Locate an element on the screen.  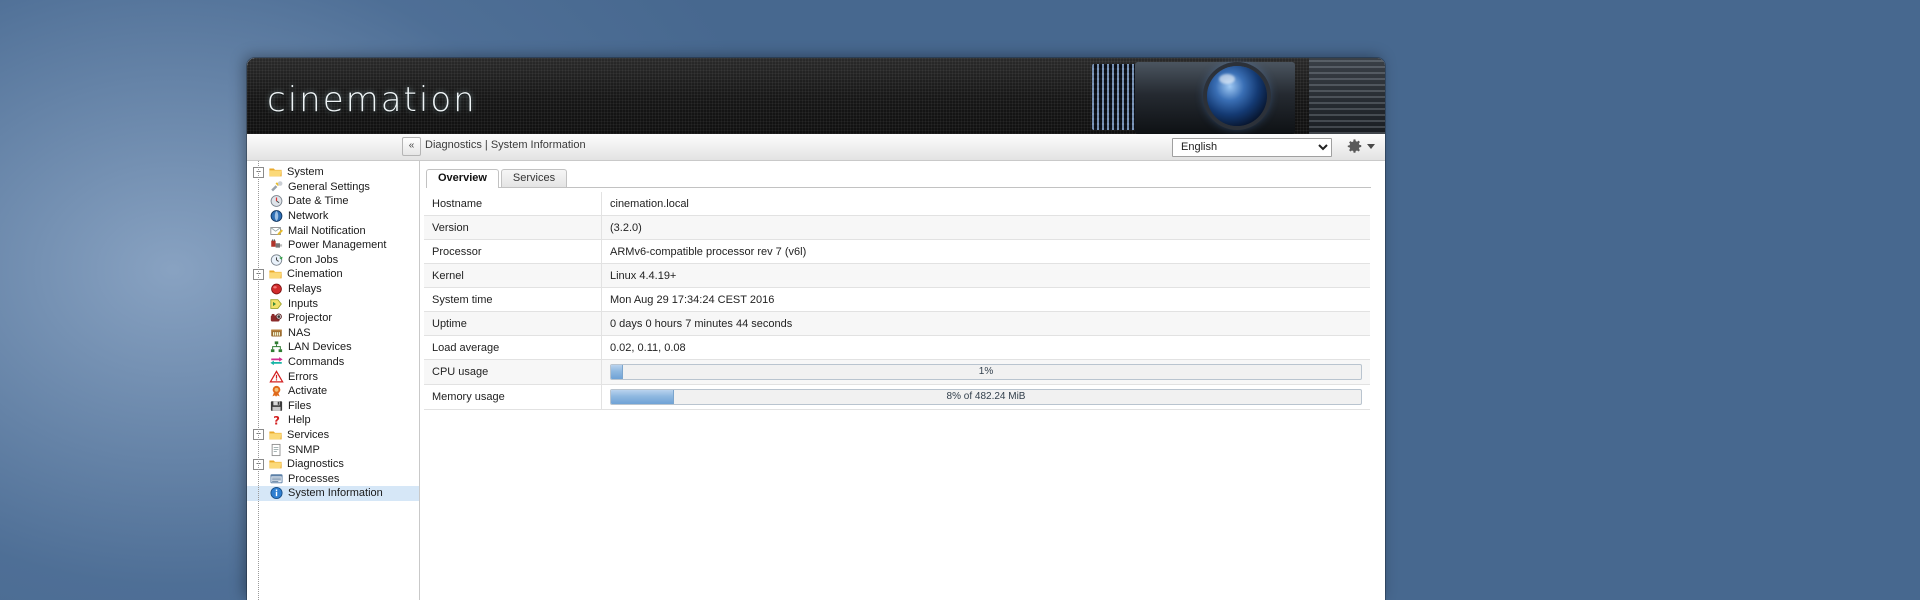
sidebar-item-general-settings: General Settings is located at coordinates (333, 187).